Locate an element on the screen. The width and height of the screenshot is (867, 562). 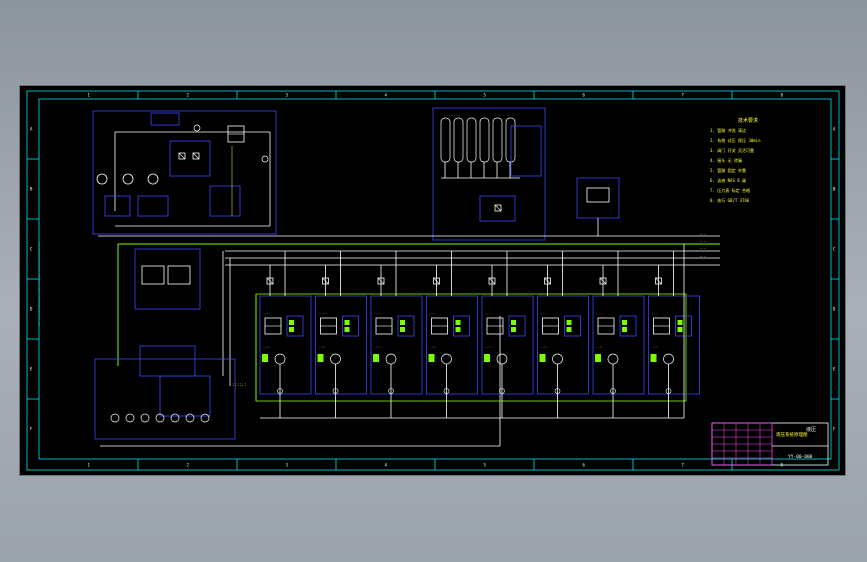
pump-station-label-box is located at coordinates (165, 119).